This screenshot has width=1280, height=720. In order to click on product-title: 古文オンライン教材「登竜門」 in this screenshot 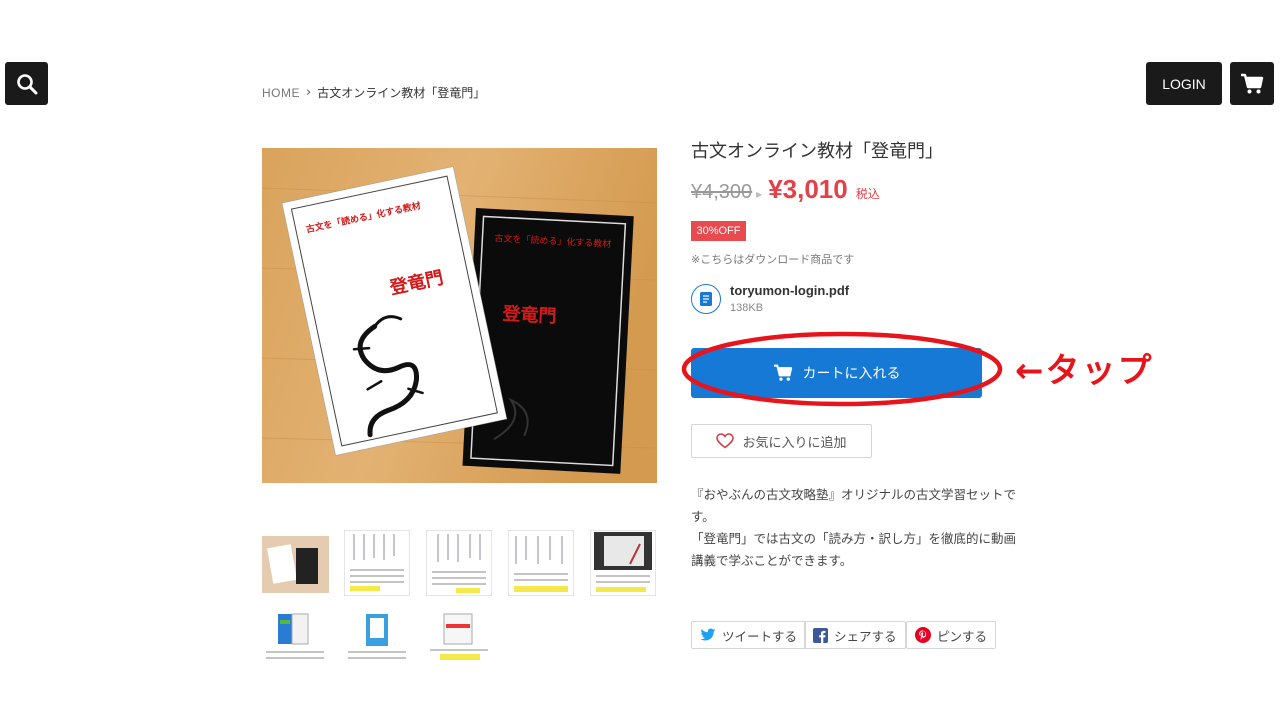, I will do `click(817, 151)`.